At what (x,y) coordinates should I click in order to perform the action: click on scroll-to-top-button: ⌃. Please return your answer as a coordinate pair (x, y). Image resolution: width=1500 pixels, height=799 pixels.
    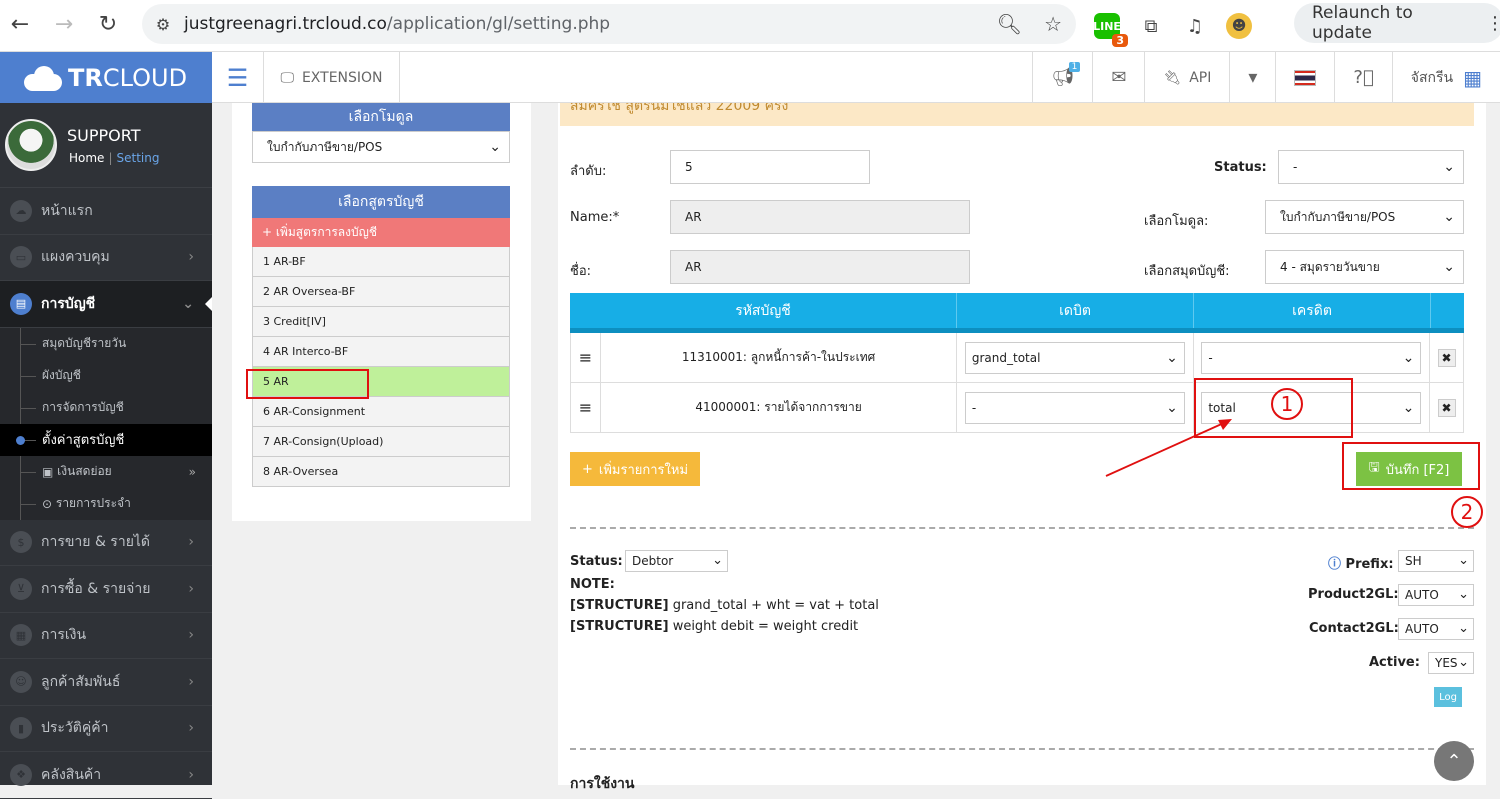
    Looking at the image, I should click on (1454, 761).